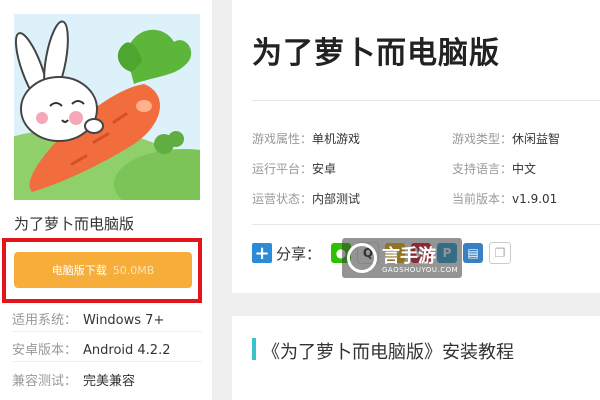 Image resolution: width=600 pixels, height=400 pixels. What do you see at coordinates (299, 253) in the screenshot?
I see `share-label: 分享：` at bounding box center [299, 253].